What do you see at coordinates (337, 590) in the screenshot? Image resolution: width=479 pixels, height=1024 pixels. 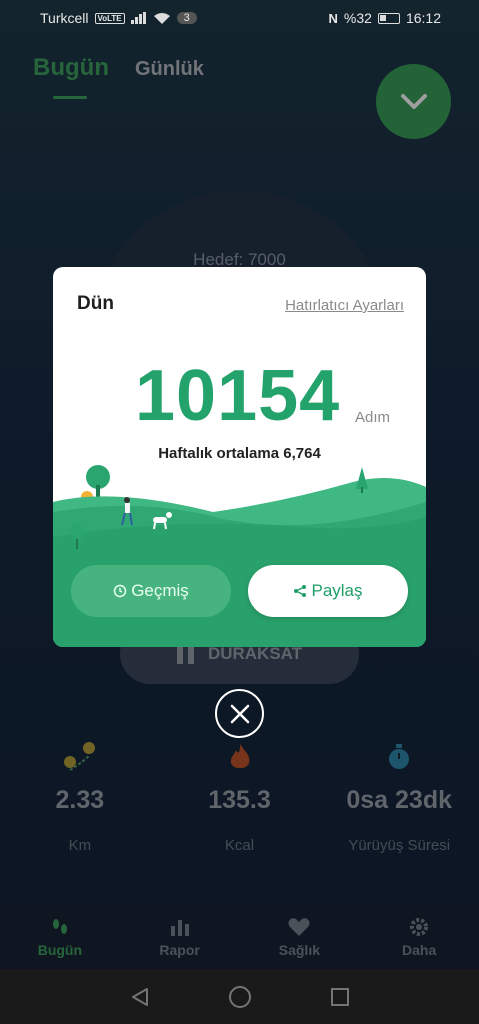 I see `share-label: Paylaş` at bounding box center [337, 590].